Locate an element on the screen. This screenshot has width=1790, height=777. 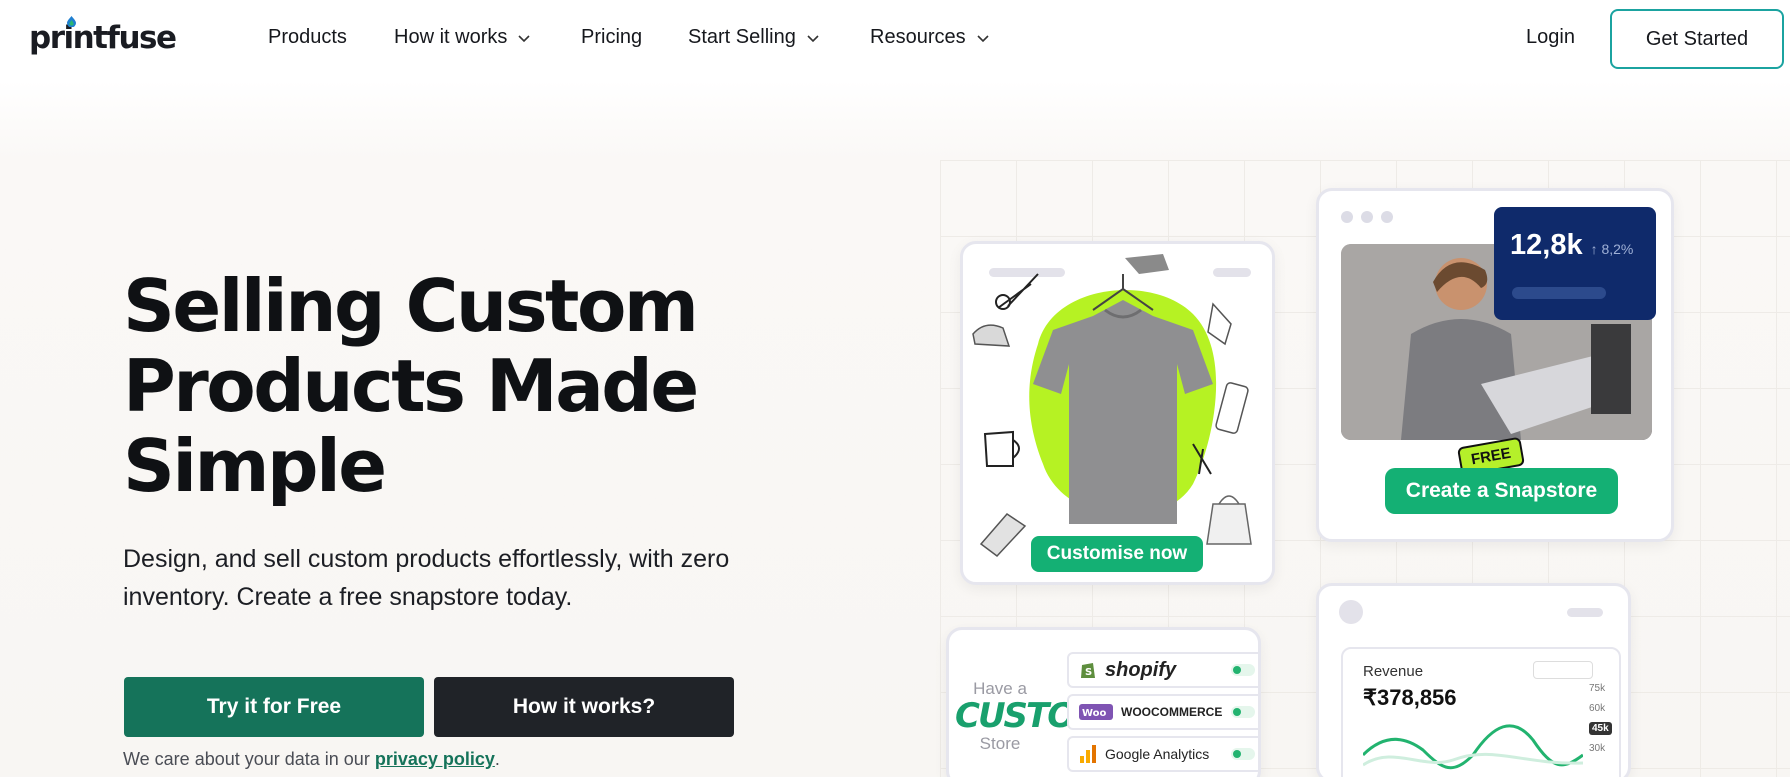
revenue-panel: Revenue ₹378,856 75k 60k 45k 30k is located at coordinates (1481, 712).